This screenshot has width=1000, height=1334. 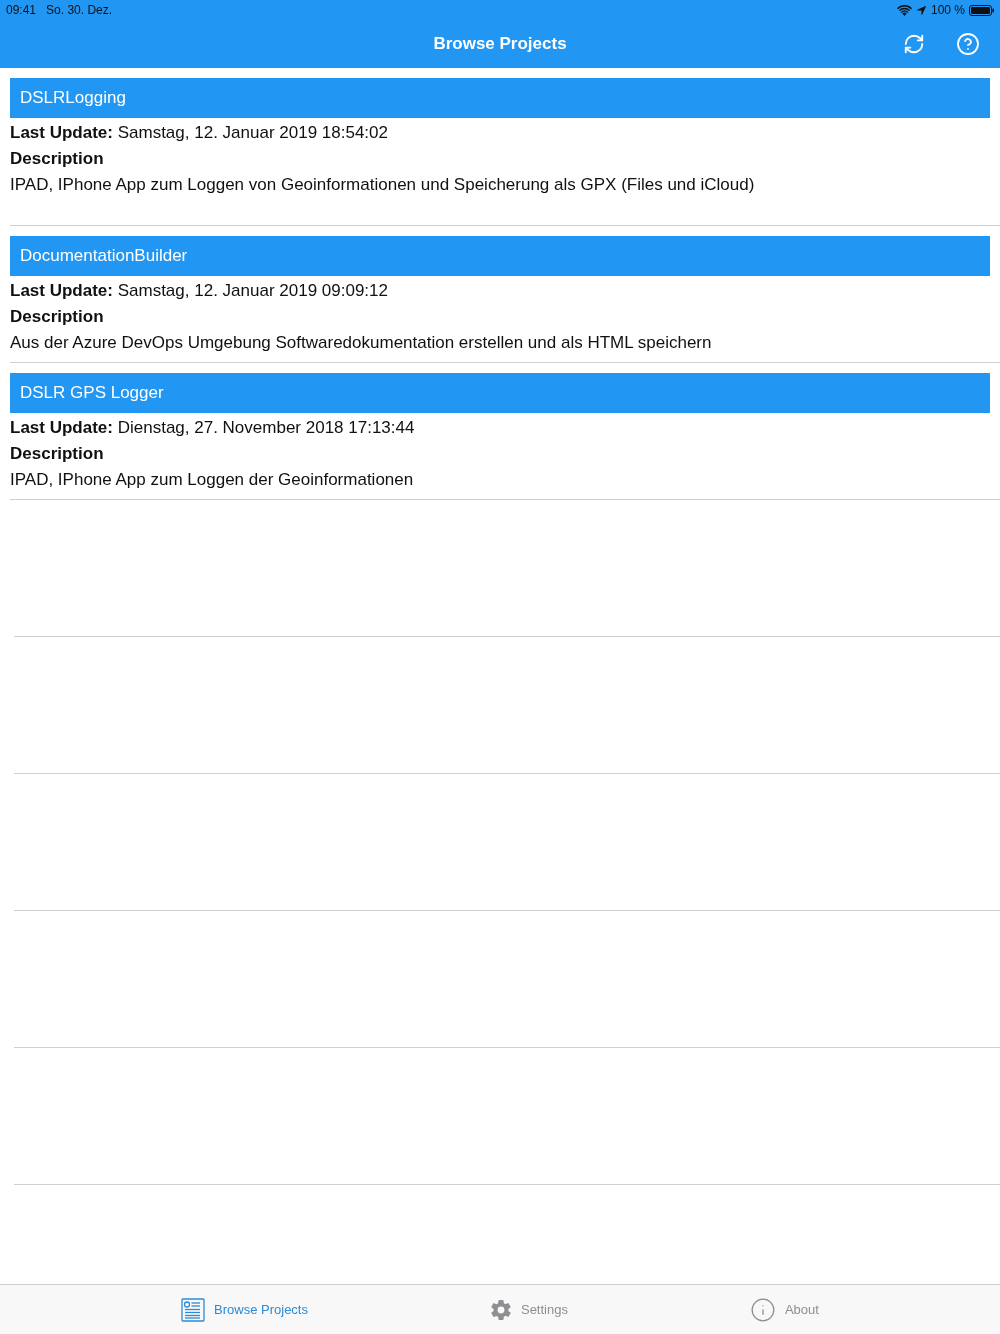 I want to click on last-update-text: Last Update: Samstag, 12. Januar 2019 09:09:12, so click(x=199, y=291).